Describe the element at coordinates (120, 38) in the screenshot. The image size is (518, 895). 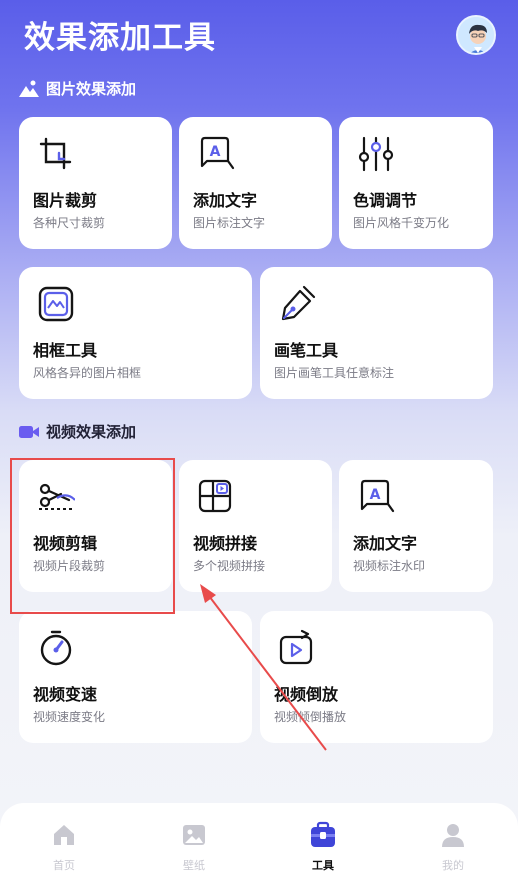
I see `page-title: 效果添加工具` at that location.